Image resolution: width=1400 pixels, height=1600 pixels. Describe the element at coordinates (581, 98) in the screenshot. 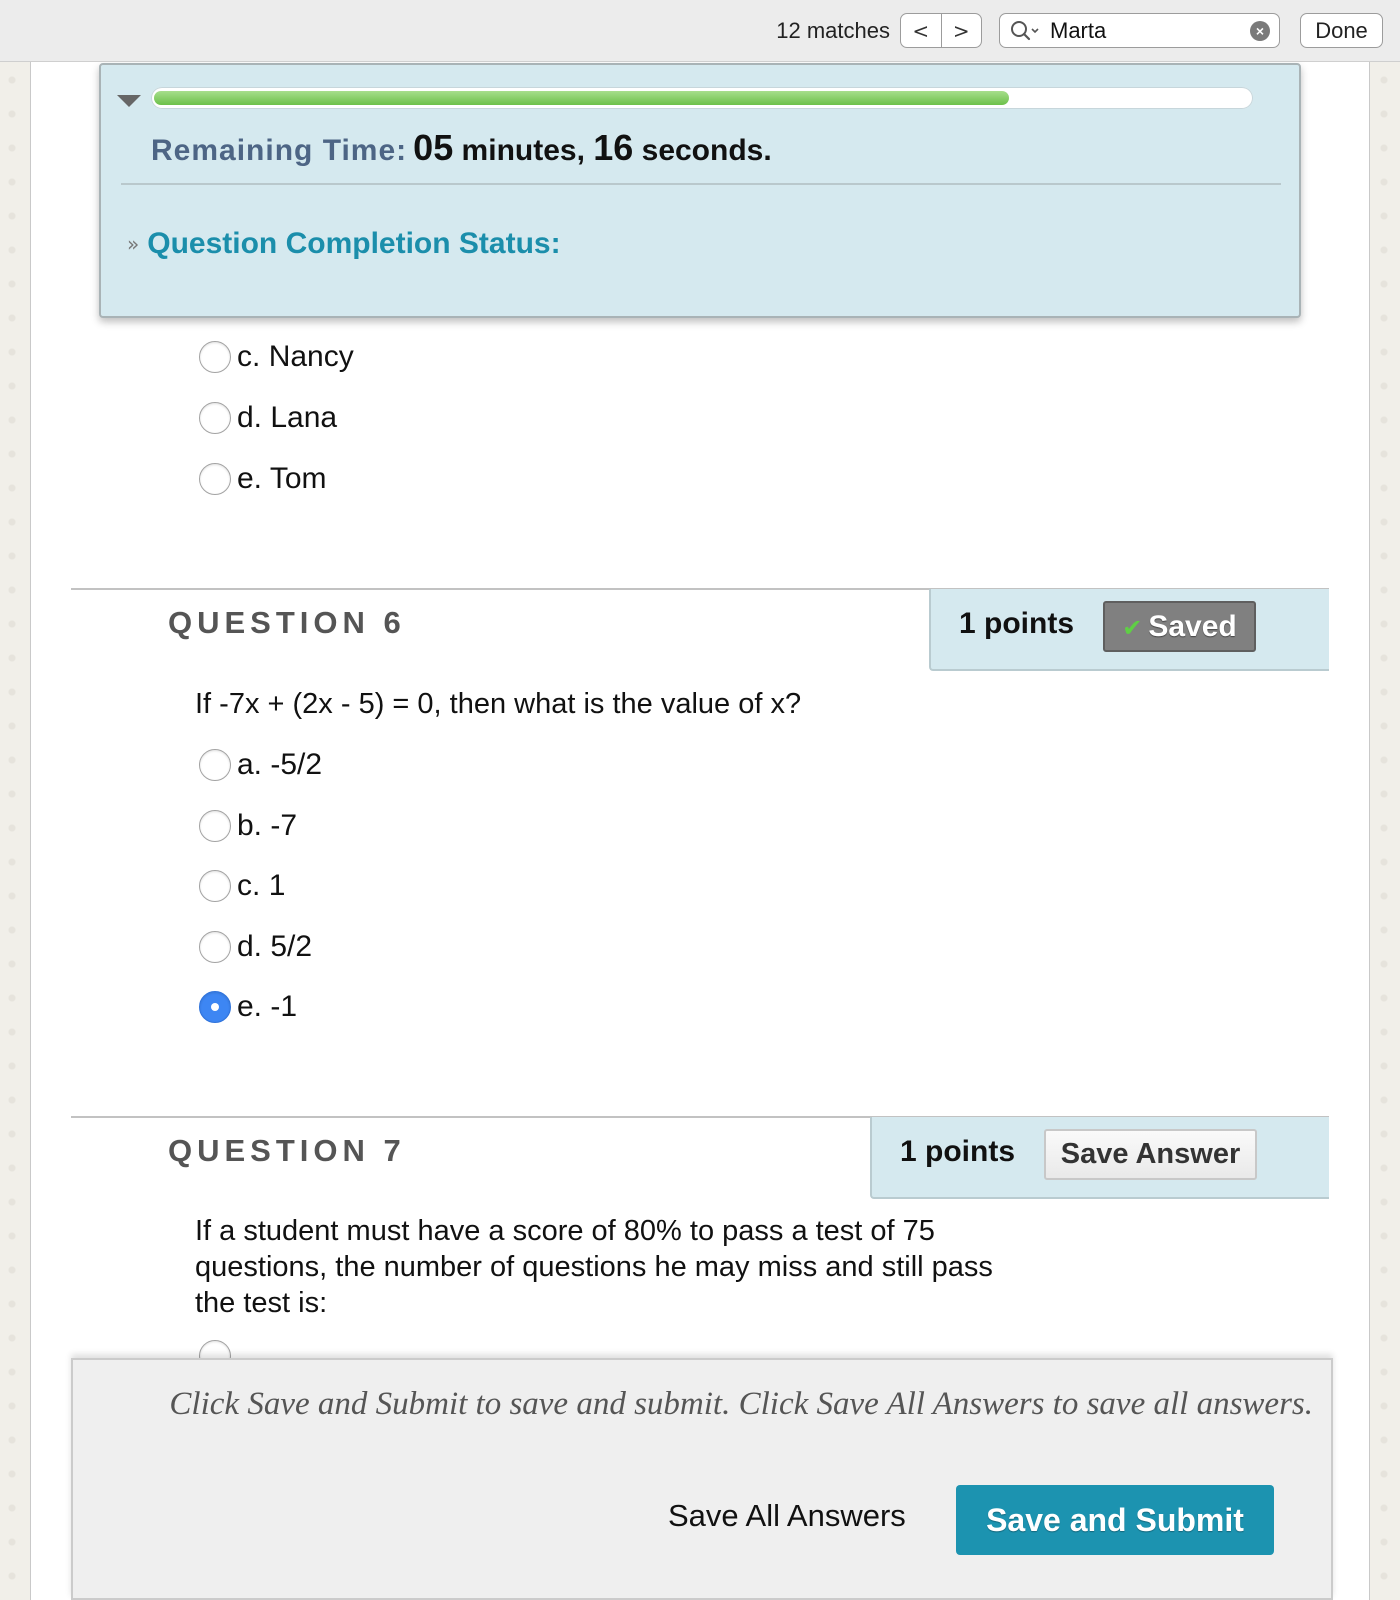

I see `time-progress-fill` at that location.